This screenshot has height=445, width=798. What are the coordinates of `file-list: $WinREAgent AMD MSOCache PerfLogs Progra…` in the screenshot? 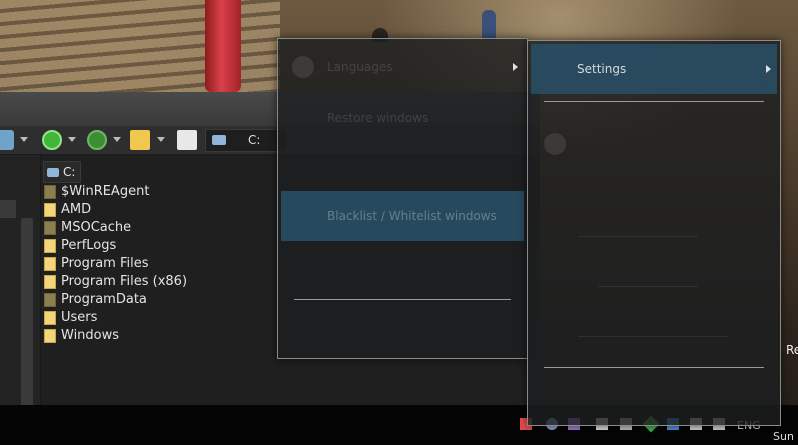 It's located at (115, 264).